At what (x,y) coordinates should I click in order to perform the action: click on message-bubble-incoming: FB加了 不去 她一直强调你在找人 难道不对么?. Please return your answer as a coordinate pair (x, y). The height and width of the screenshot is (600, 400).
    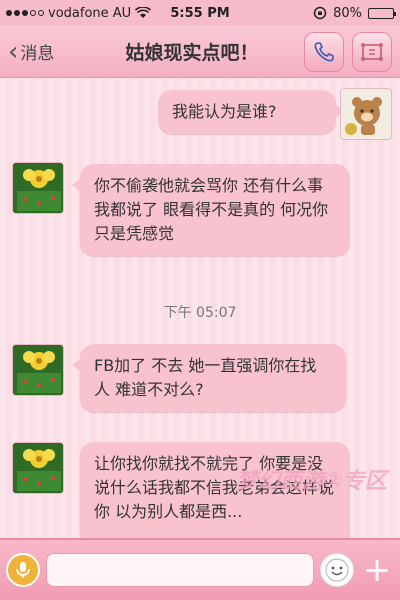
    Looking at the image, I should click on (209, 378).